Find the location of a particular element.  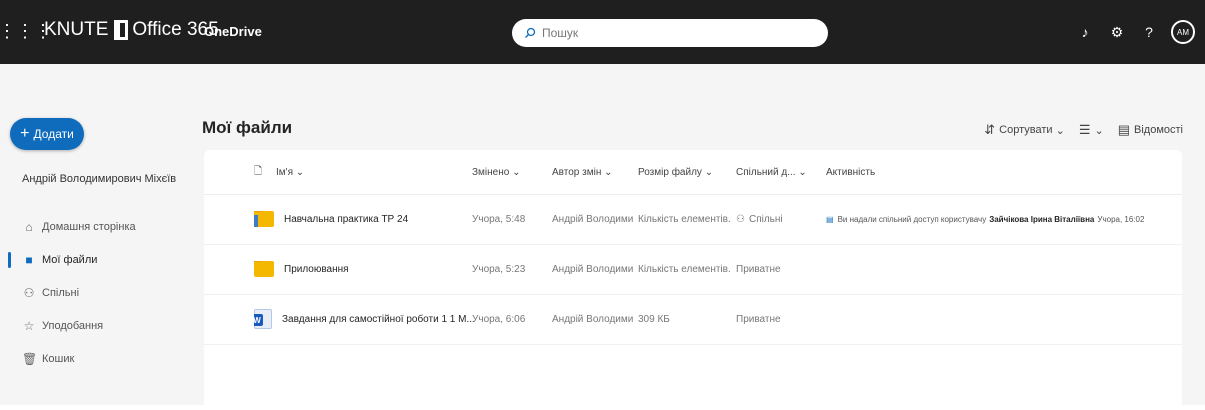

star-icon: ☆ is located at coordinates (29, 325).